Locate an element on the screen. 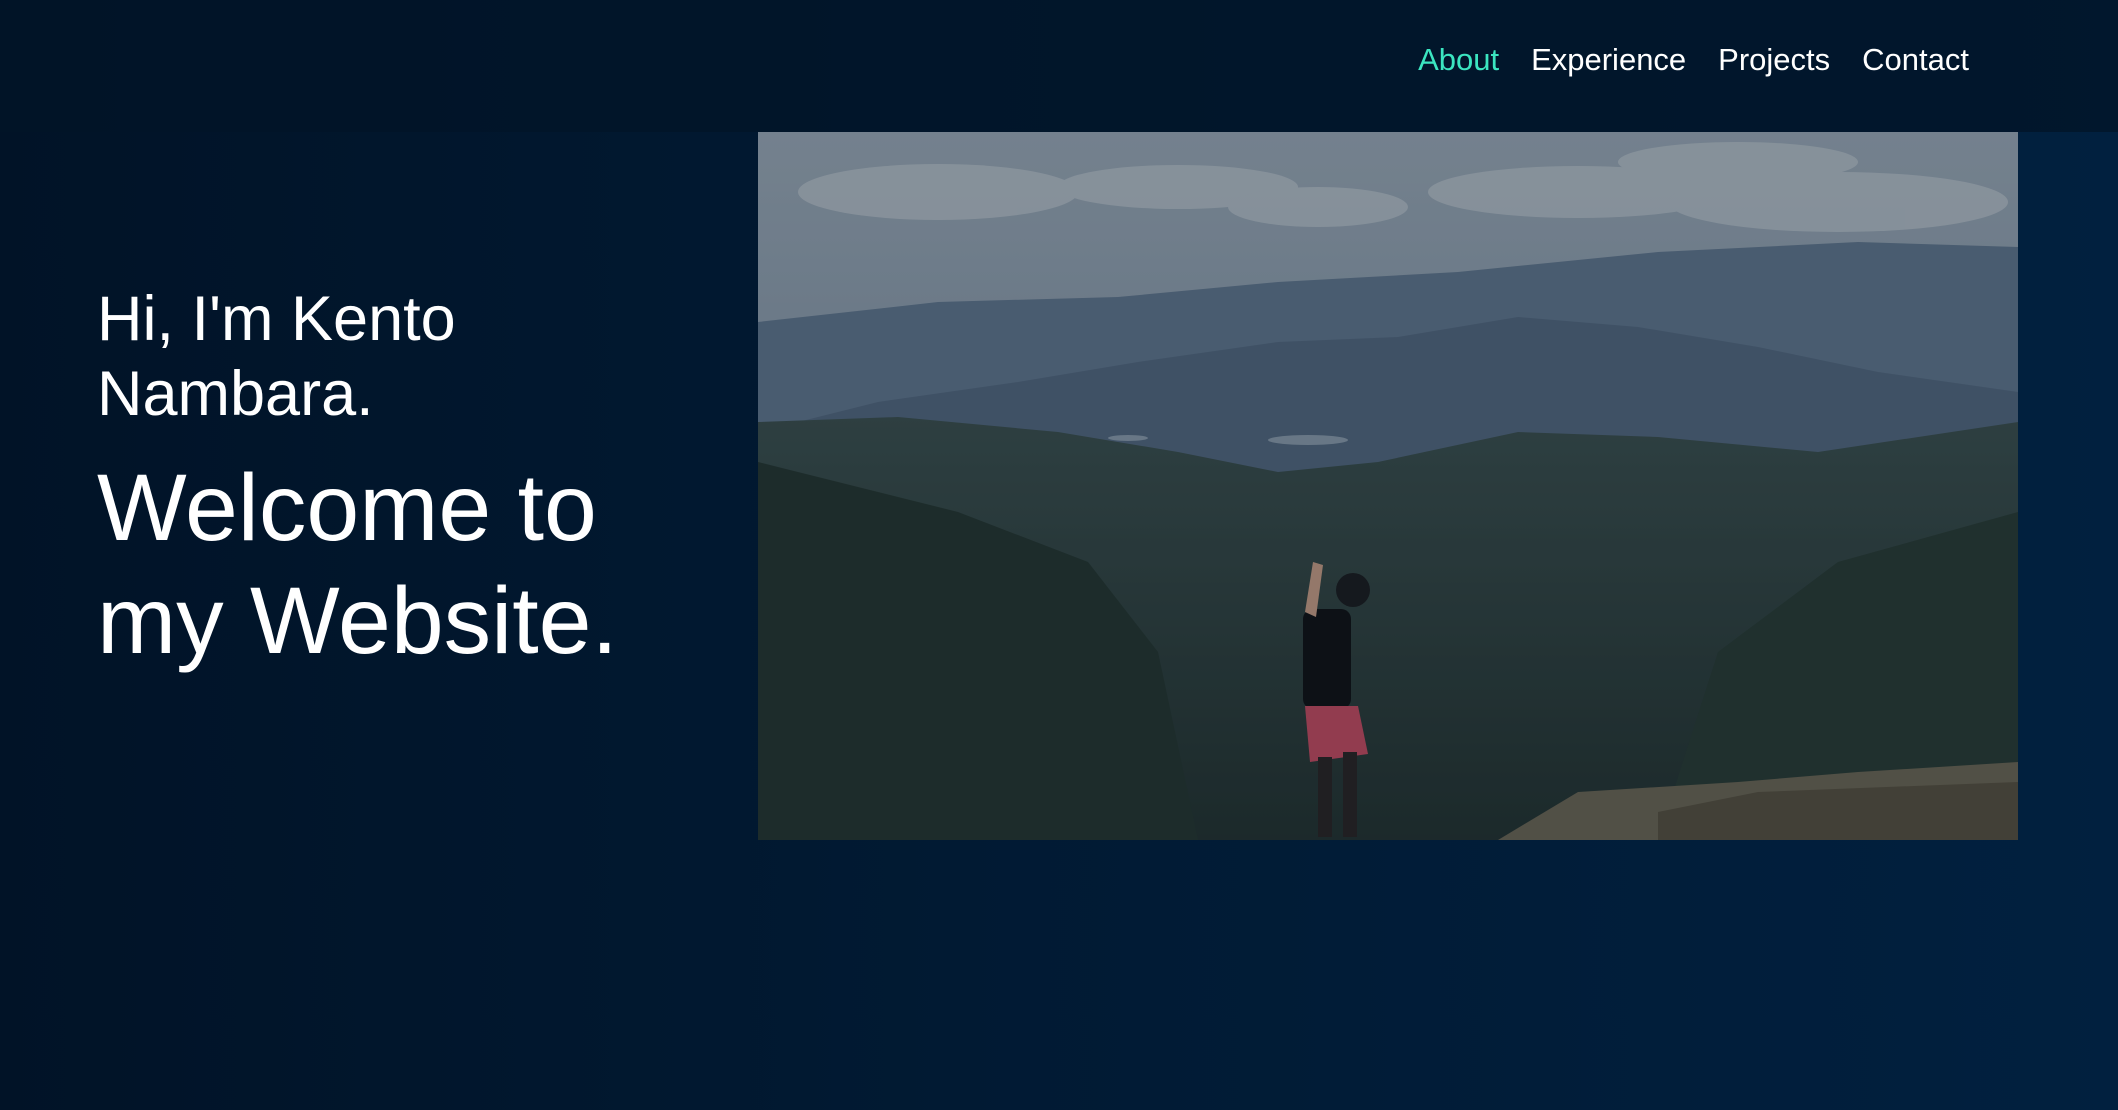 The image size is (2118, 1110). nav-link-projects: Projects is located at coordinates (1774, 60).